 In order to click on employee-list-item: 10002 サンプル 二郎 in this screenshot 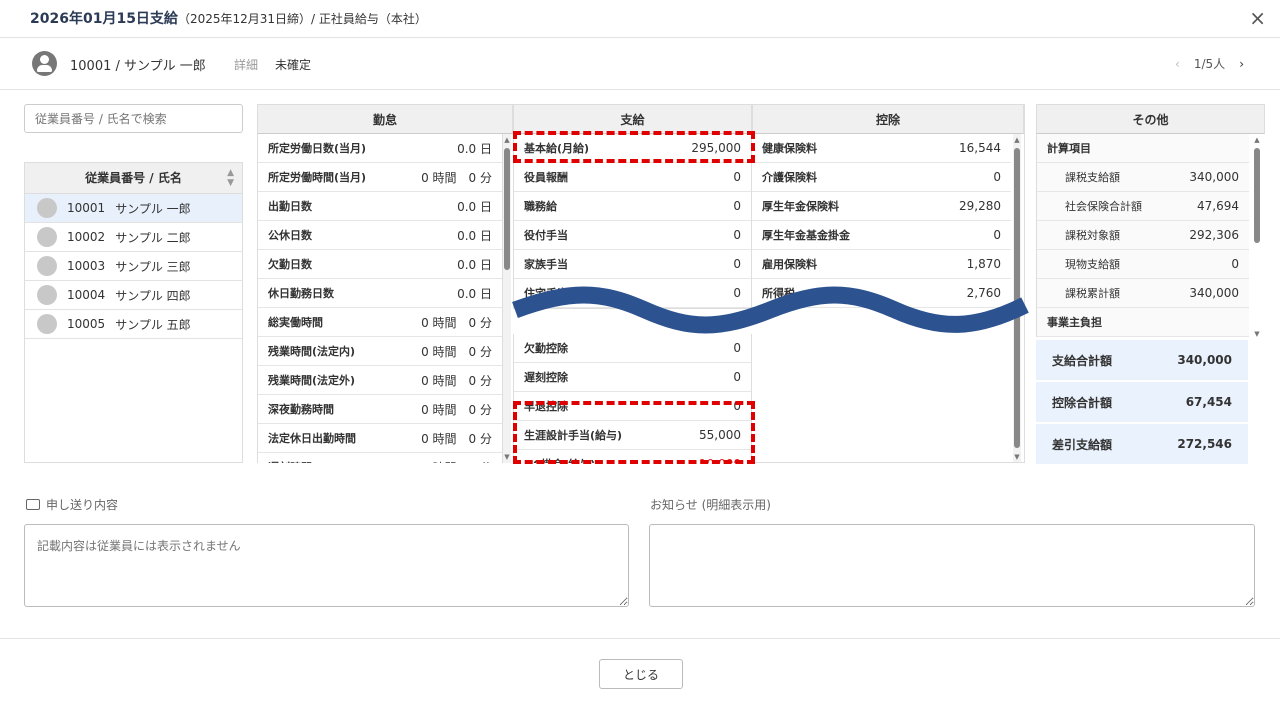, I will do `click(133, 237)`.